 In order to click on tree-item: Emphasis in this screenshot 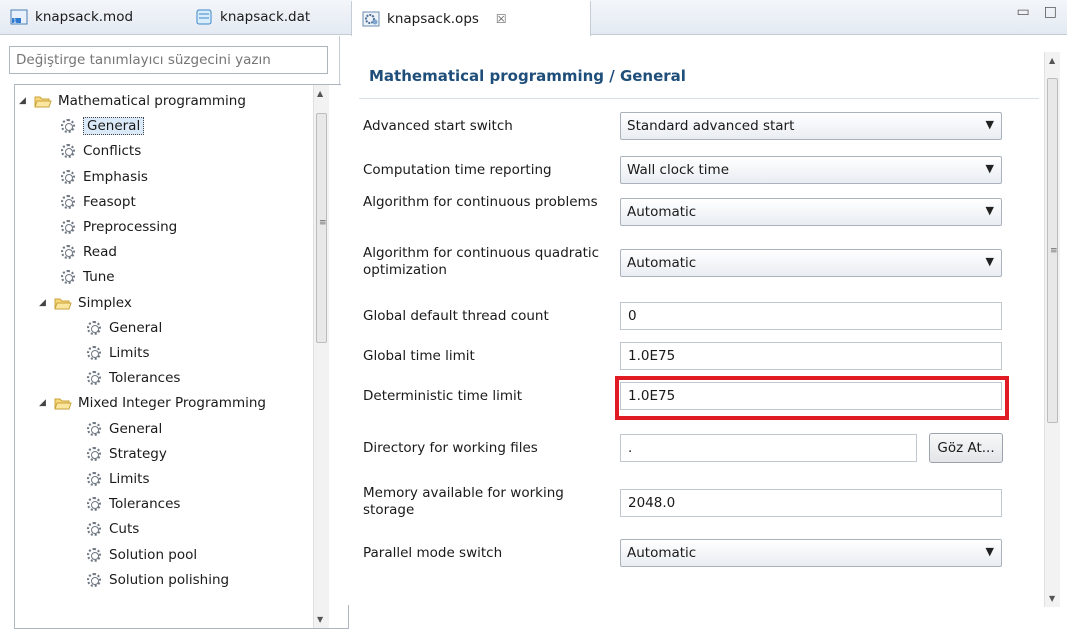, I will do `click(104, 177)`.